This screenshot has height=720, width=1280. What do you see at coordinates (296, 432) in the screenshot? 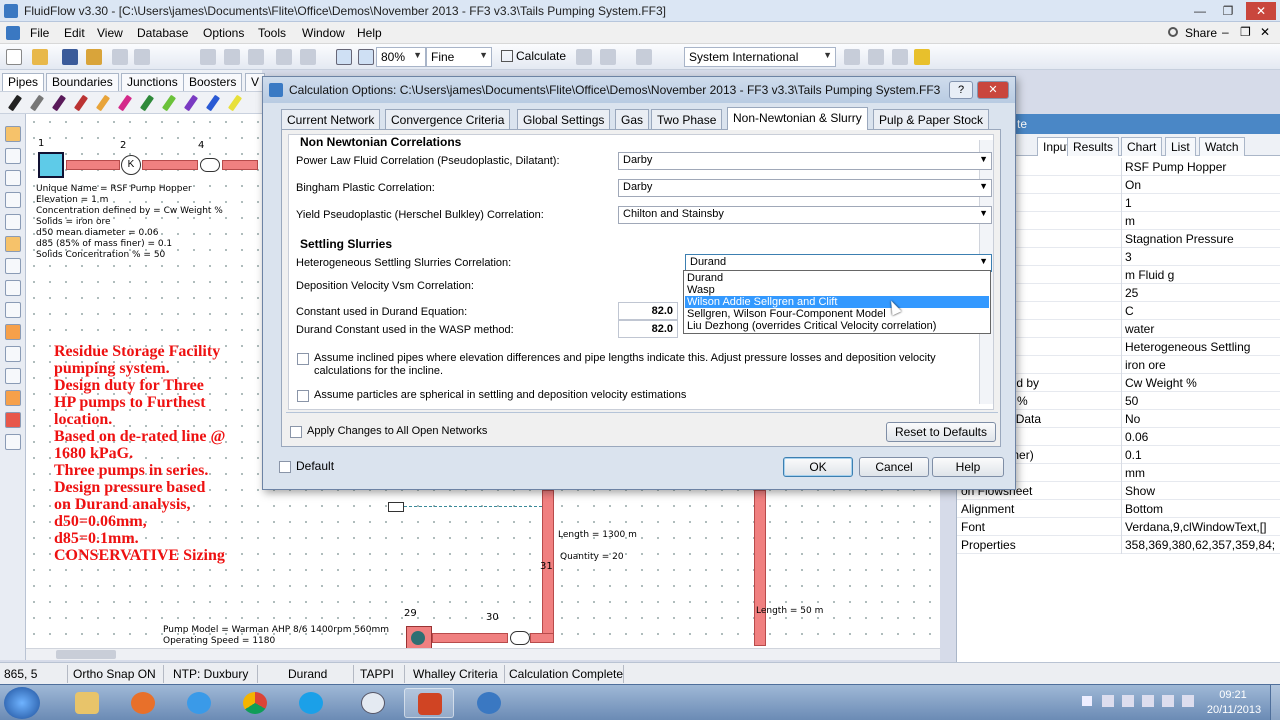
I see `apply-all-checkbox` at bounding box center [296, 432].